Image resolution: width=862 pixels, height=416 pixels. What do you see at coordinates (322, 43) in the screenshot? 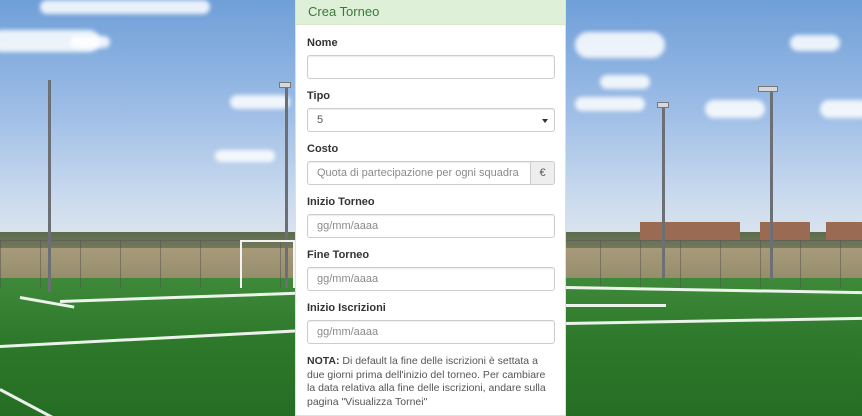
I see `nome-label: Nome` at bounding box center [322, 43].